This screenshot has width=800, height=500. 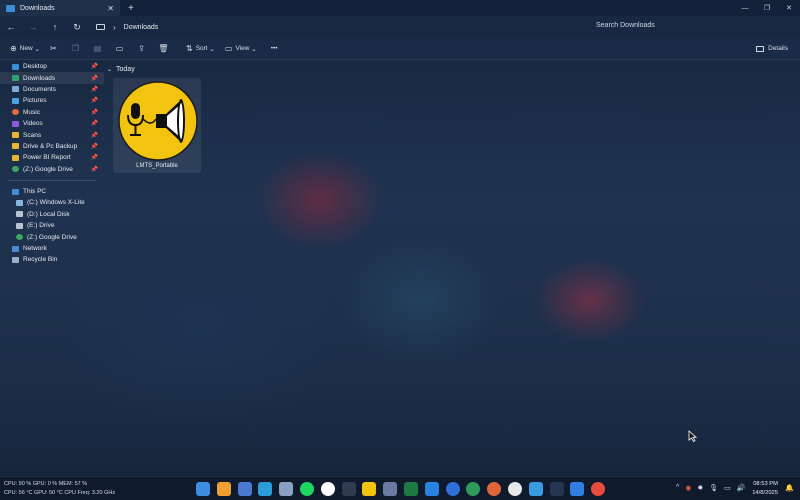 I want to click on breadcrumb-location: Downloads, so click(x=141, y=27).